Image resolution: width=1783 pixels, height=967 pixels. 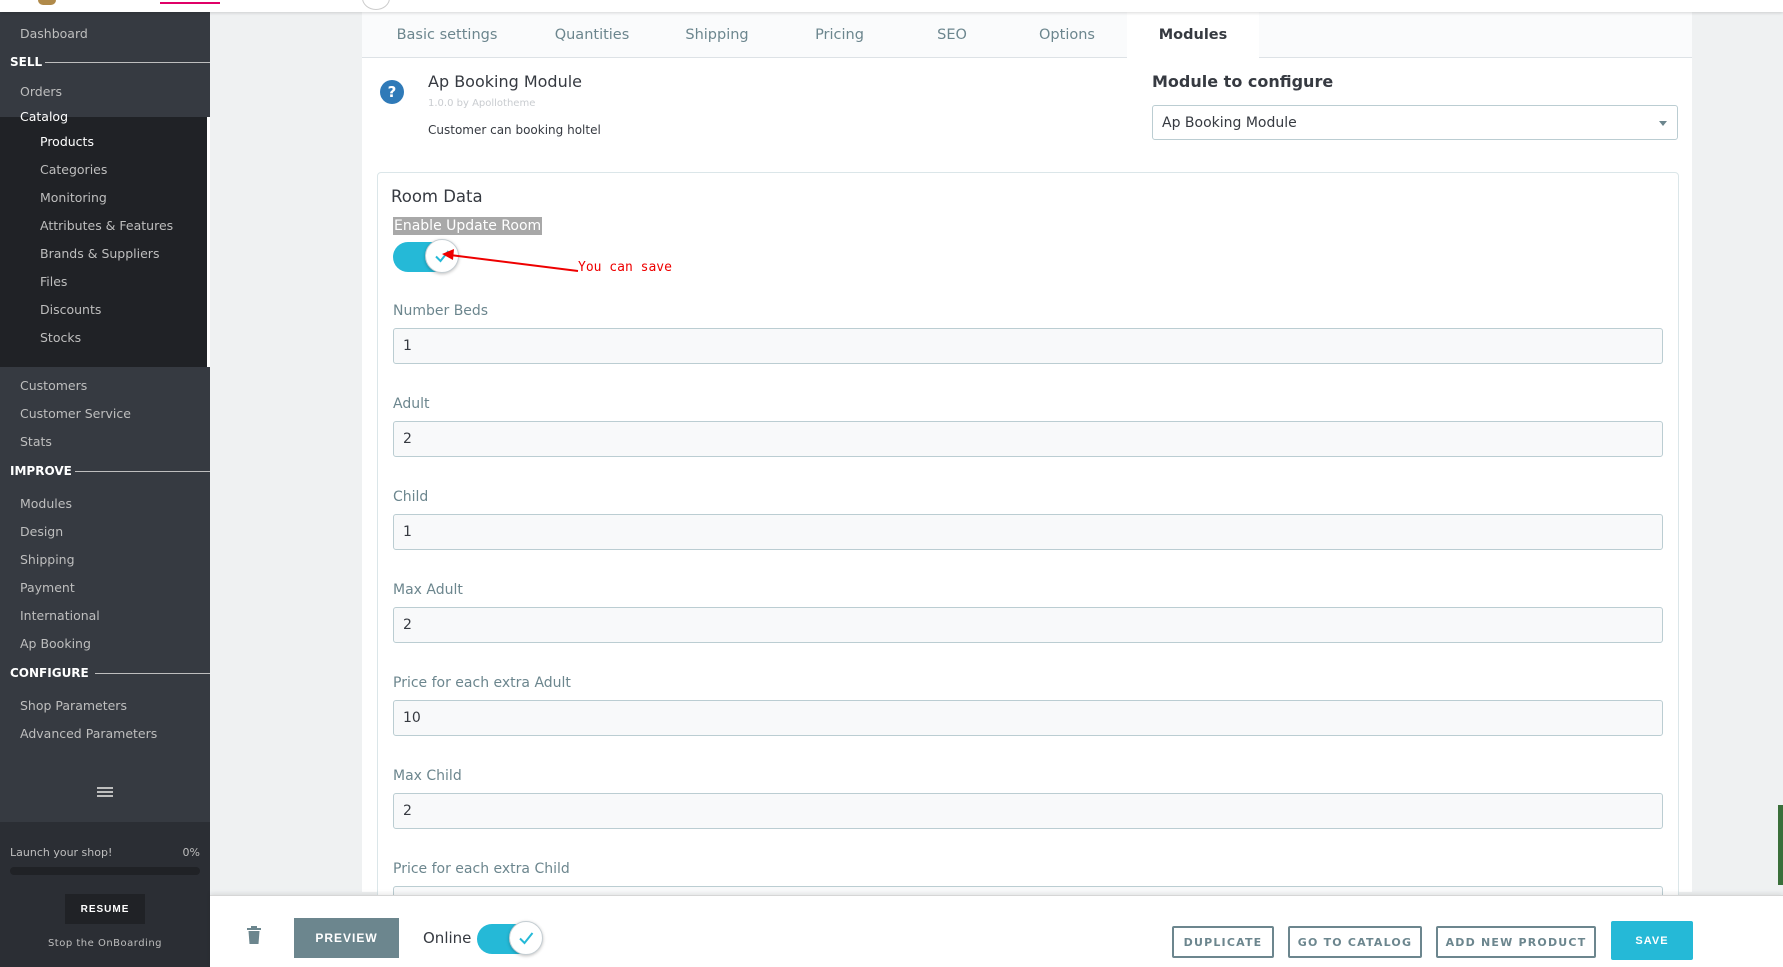 I want to click on sidebar-subitem-attributes: Attributes & Features, so click(x=106, y=225).